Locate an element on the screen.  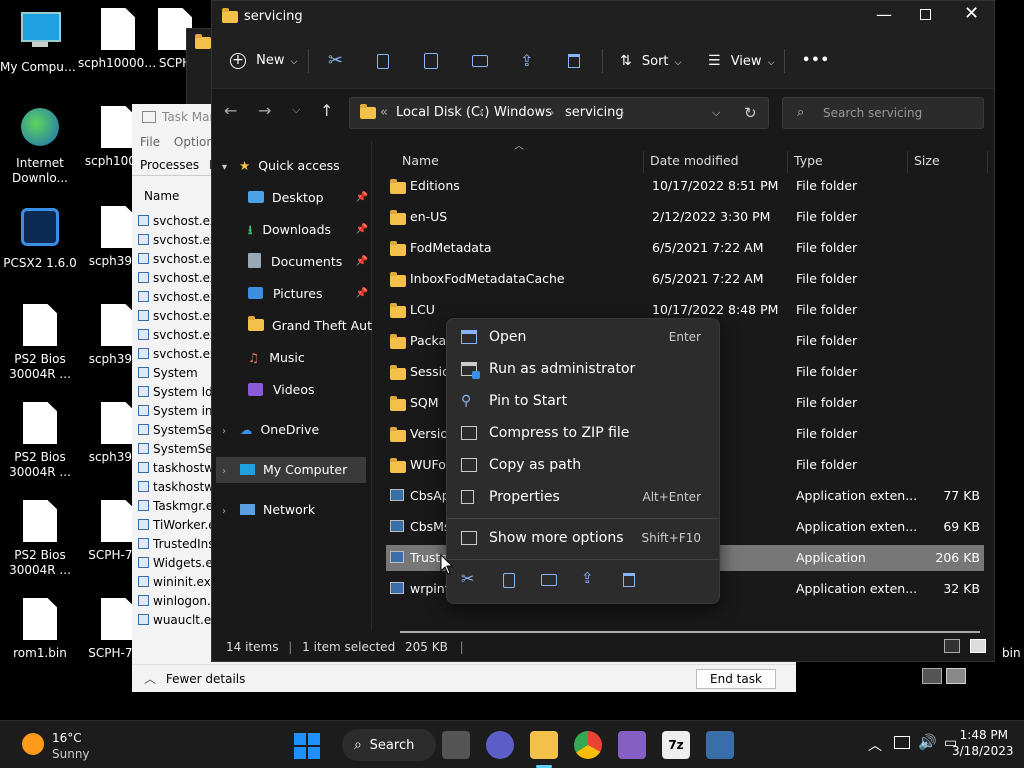
column-header-type: Type is located at coordinates (808, 164).